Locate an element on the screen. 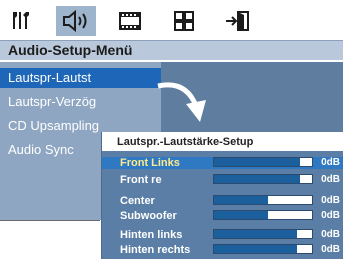  volume-row-front-right: Front re 0dB is located at coordinates (222, 180).